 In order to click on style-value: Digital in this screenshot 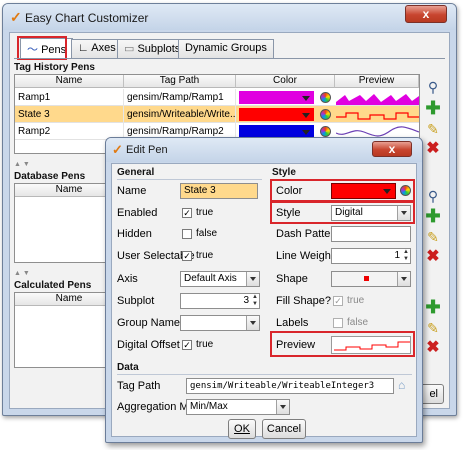, I will do `click(349, 212)`.